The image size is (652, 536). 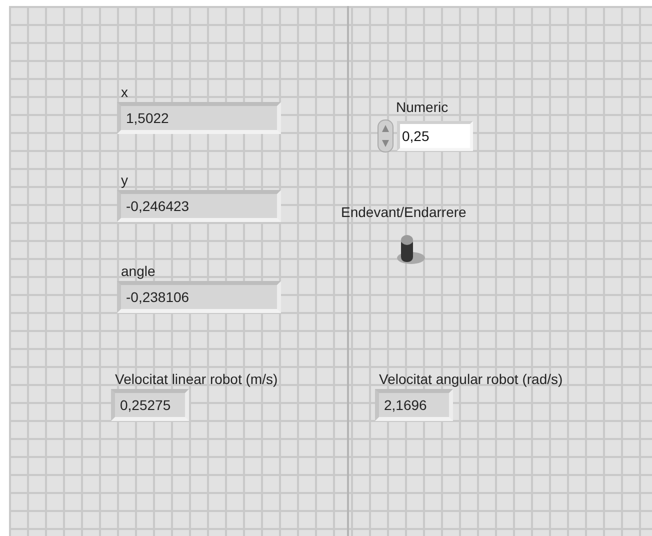 What do you see at coordinates (470, 379) in the screenshot?
I see `indicator-label: Velocitat angular robot (rad/s)` at bounding box center [470, 379].